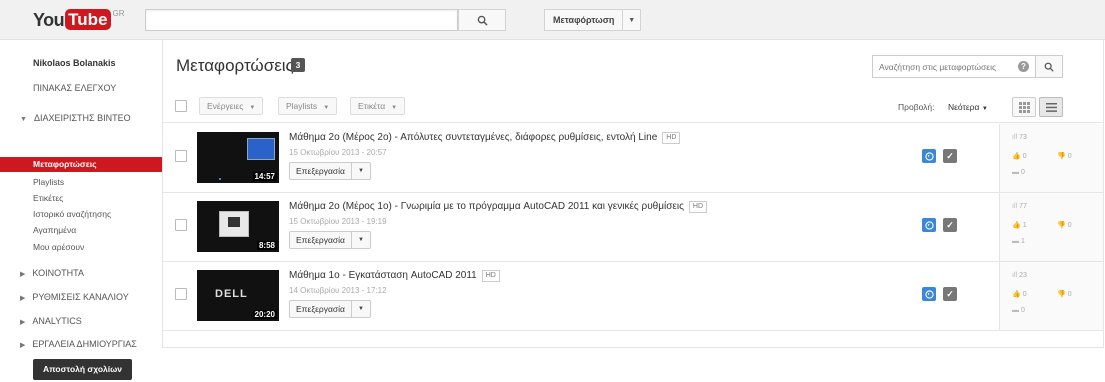  I want to click on logo-tube-text: Tube, so click(88, 19).